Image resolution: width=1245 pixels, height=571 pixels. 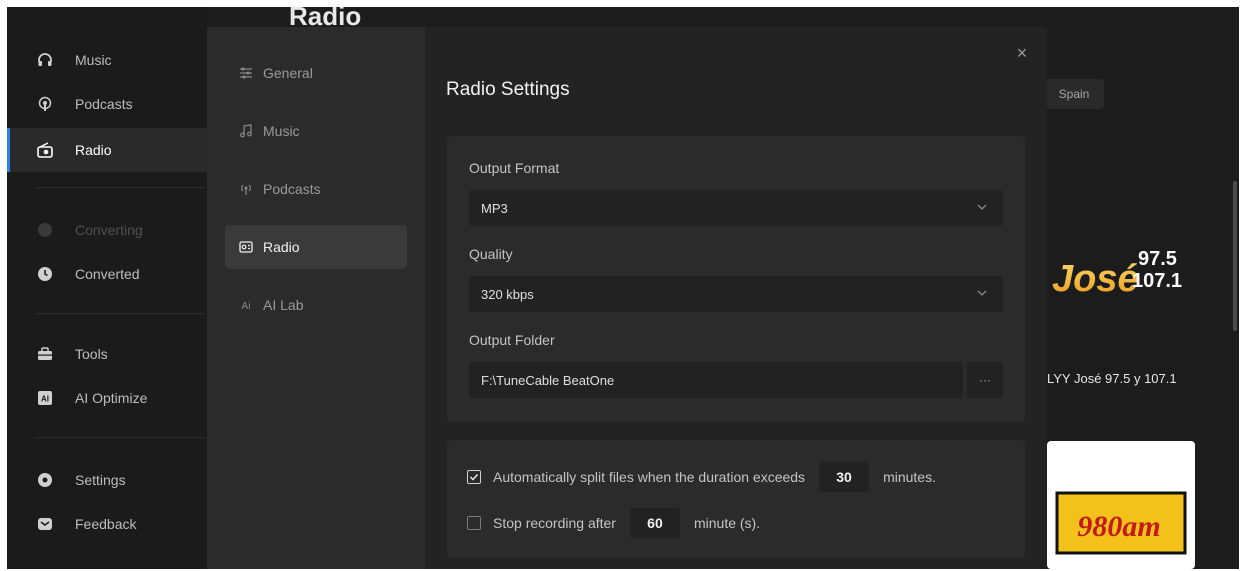 I want to click on more-icon: ···, so click(x=985, y=380).